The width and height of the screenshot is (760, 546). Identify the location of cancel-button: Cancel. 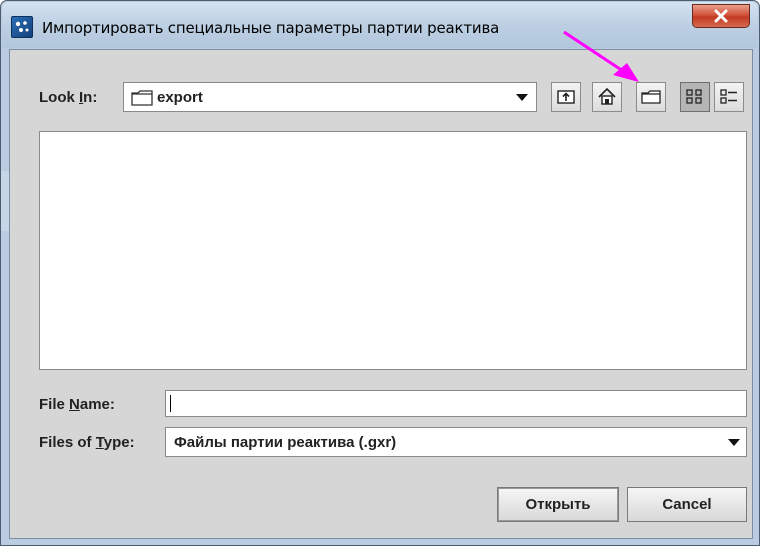
(687, 504).